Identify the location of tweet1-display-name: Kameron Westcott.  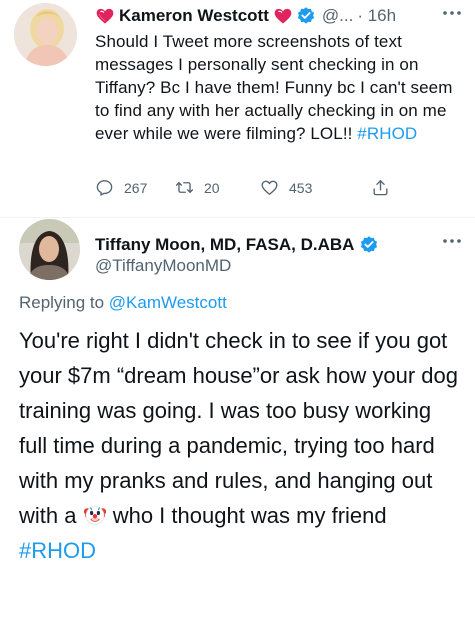
(194, 16).